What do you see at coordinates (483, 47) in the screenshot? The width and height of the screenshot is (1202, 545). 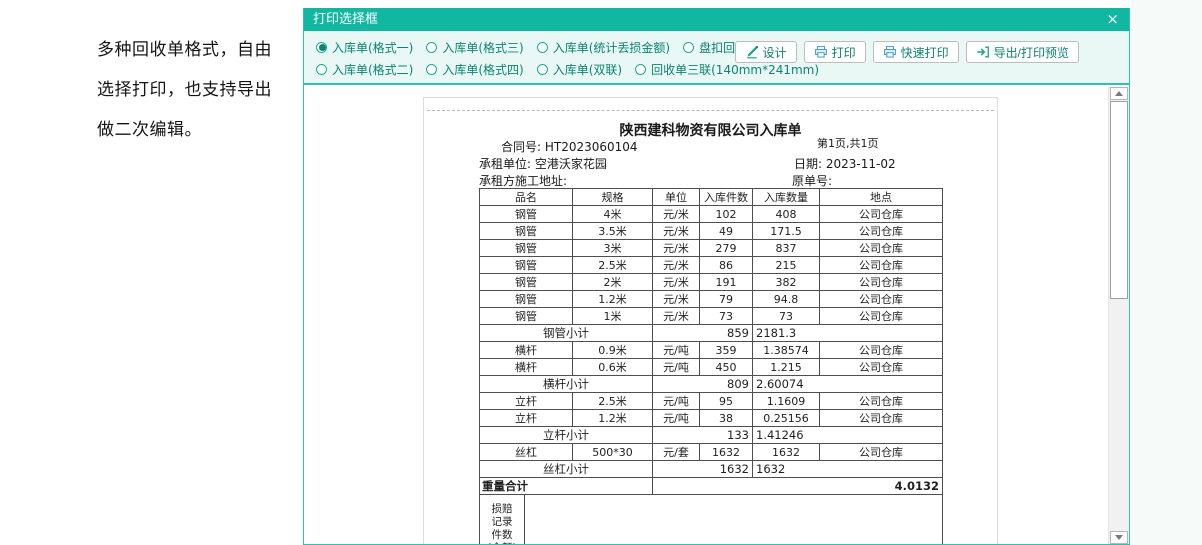 I see `format-option-label: 入库单(格式三)` at bounding box center [483, 47].